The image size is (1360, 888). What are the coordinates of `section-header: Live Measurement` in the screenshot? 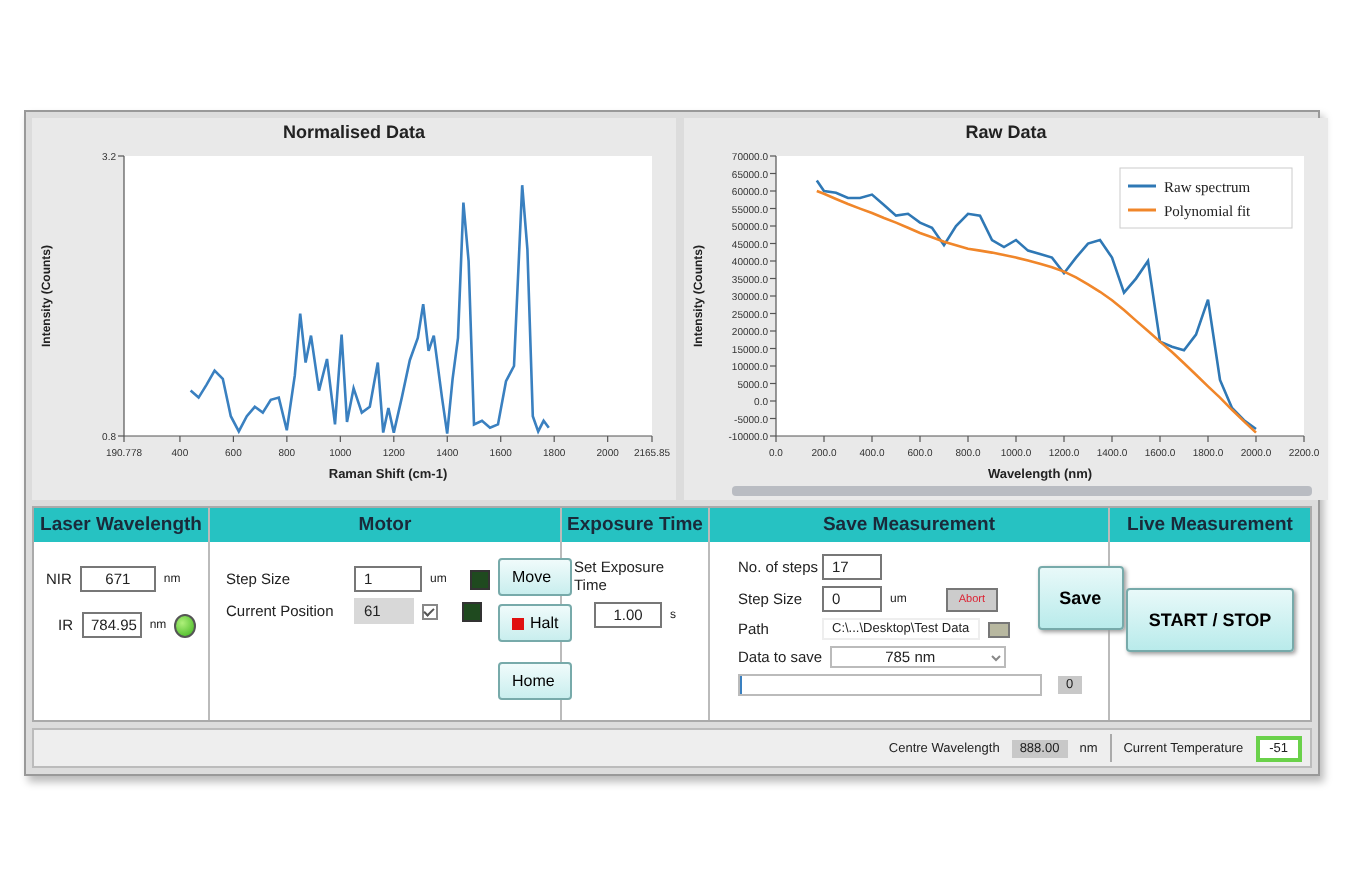 It's located at (1210, 525).